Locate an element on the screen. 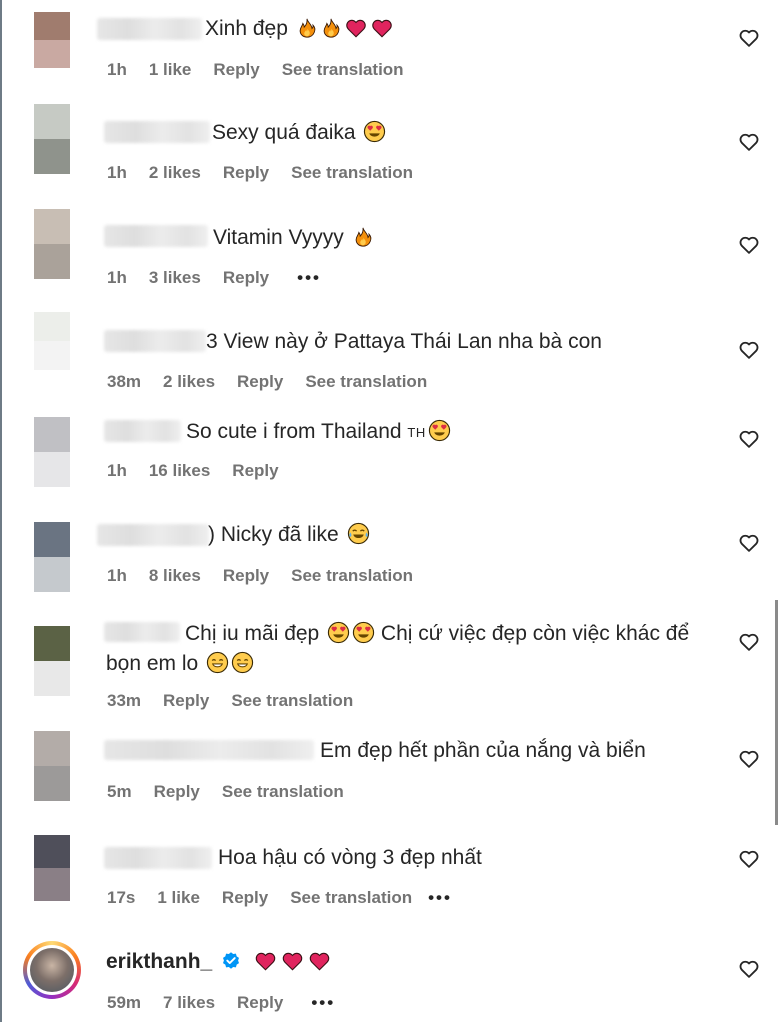 The height and width of the screenshot is (1022, 780). verified-badge-icon is located at coordinates (231, 961).